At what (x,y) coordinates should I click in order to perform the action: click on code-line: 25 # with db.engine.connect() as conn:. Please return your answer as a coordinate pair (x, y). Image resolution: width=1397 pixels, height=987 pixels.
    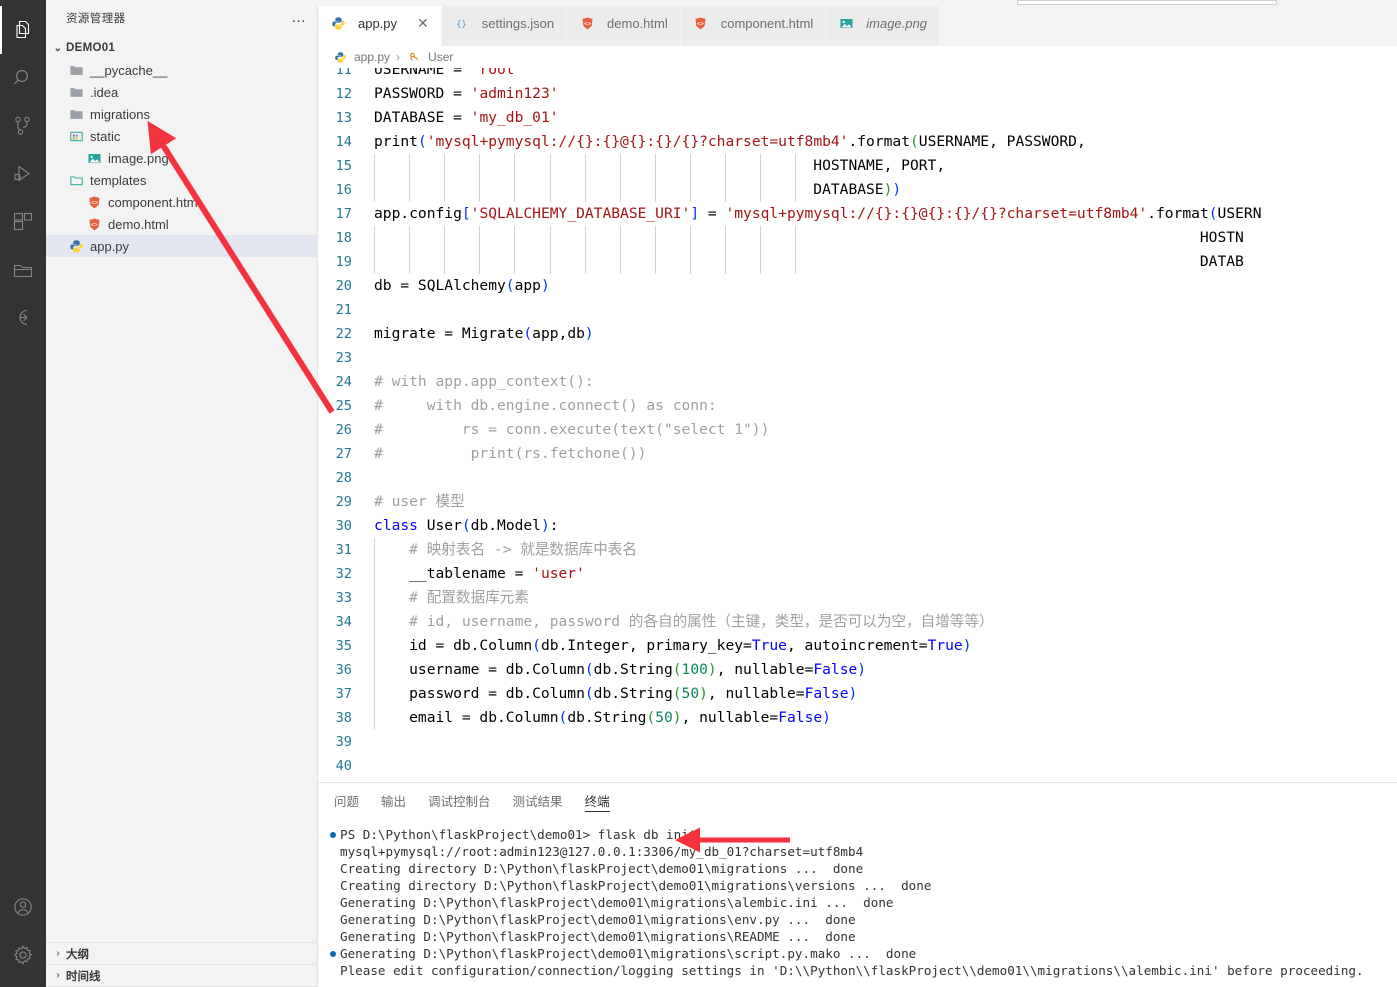
    Looking at the image, I should click on (857, 406).